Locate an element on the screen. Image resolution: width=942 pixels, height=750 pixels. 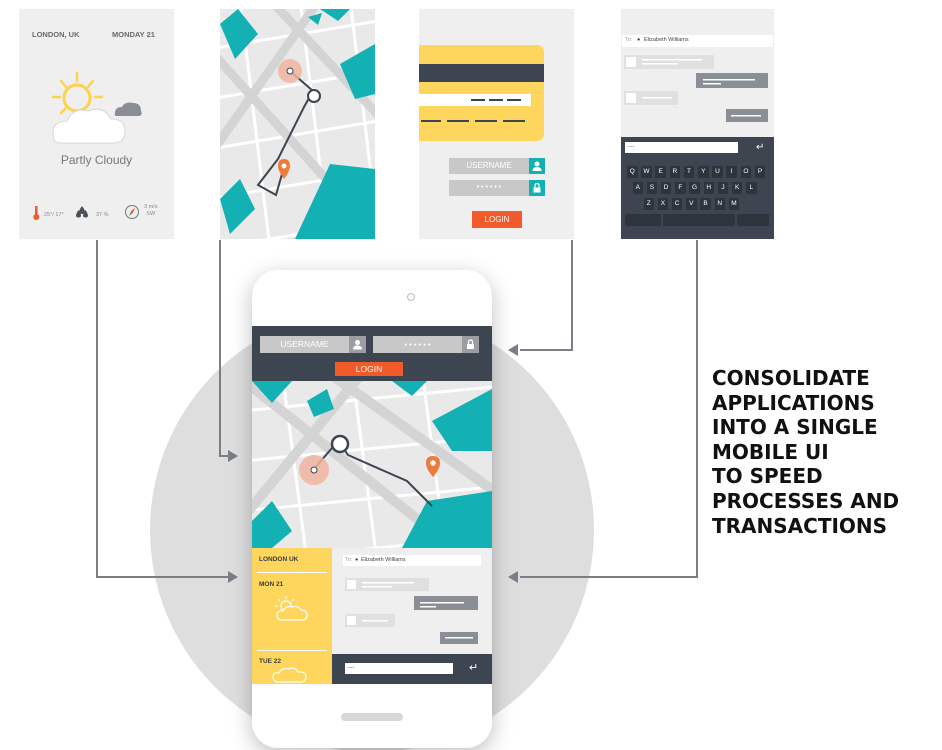
phone-username-field: USERNAME is located at coordinates (304, 344).